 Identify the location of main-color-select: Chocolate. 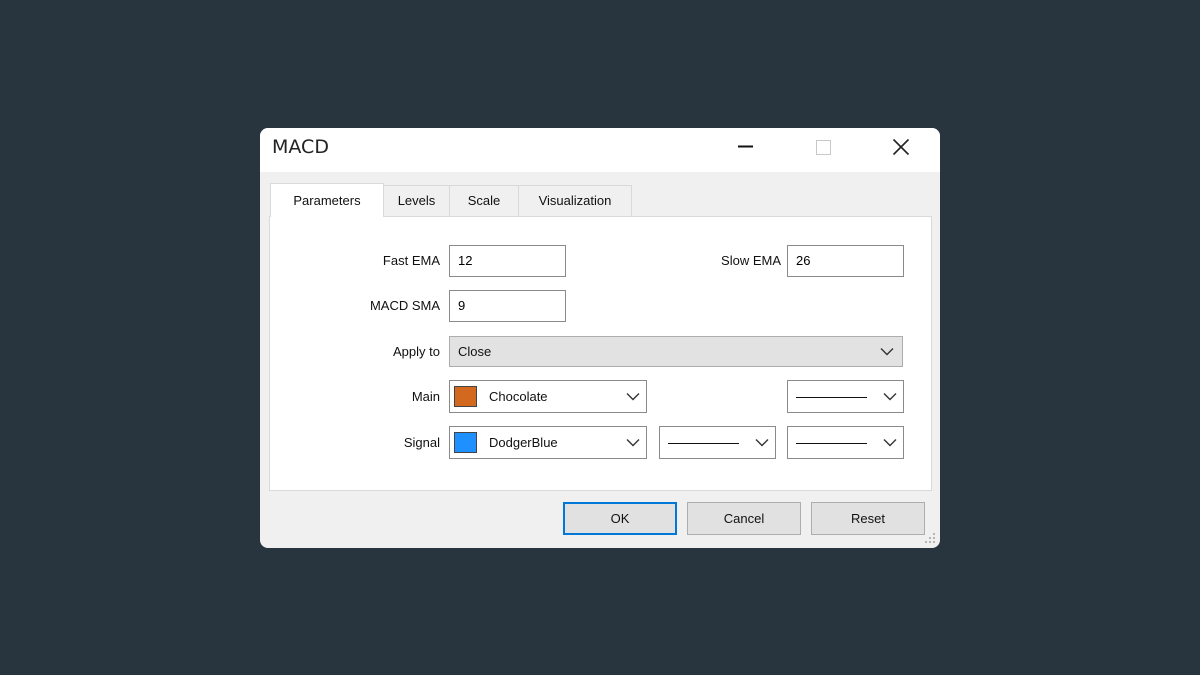
(548, 396).